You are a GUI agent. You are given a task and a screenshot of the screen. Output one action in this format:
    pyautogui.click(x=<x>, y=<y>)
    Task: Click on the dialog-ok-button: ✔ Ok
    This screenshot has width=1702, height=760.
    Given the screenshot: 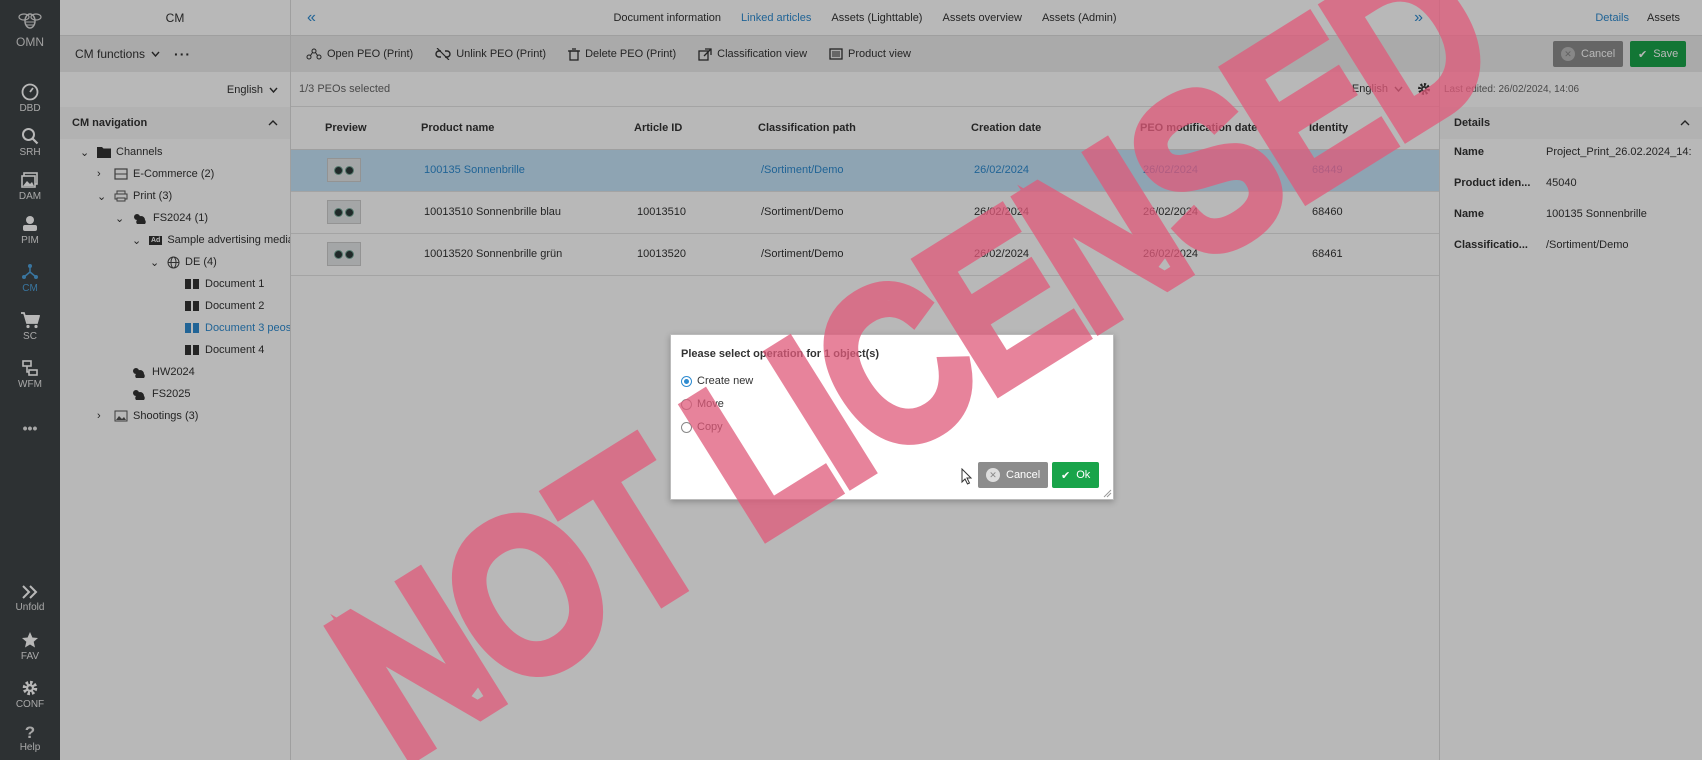 What is the action you would take?
    pyautogui.click(x=1076, y=475)
    